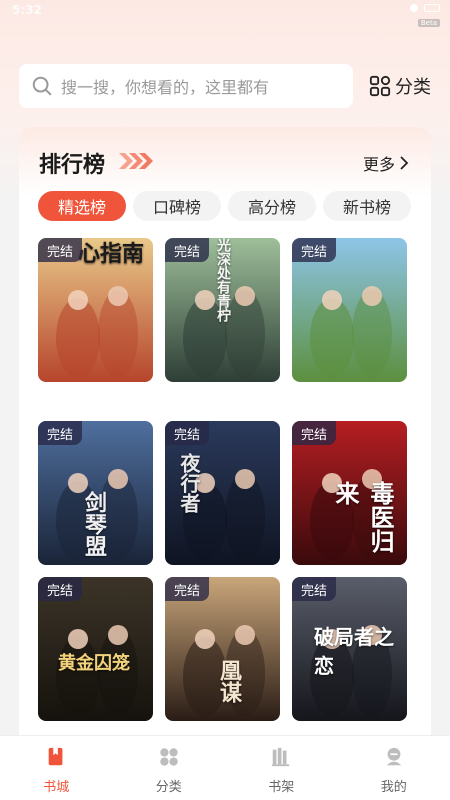  Describe the element at coordinates (413, 87) in the screenshot. I see `category-label: 分类` at that location.